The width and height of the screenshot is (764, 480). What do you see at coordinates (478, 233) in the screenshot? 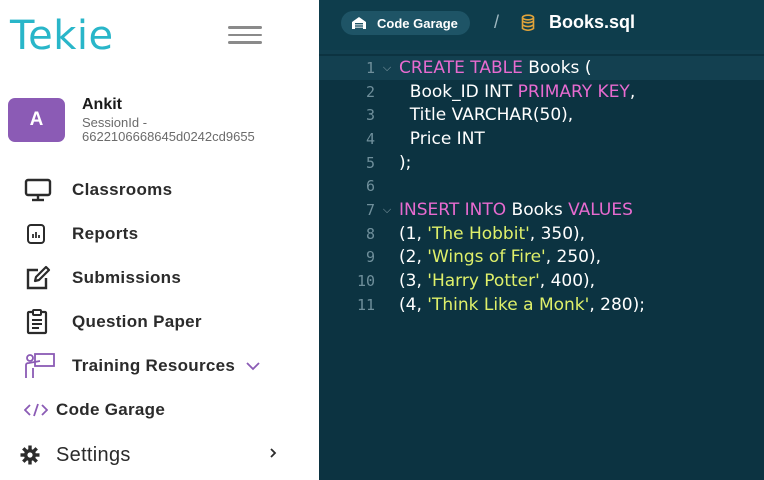
I see `sql-string: 'The Hobbit'` at bounding box center [478, 233].